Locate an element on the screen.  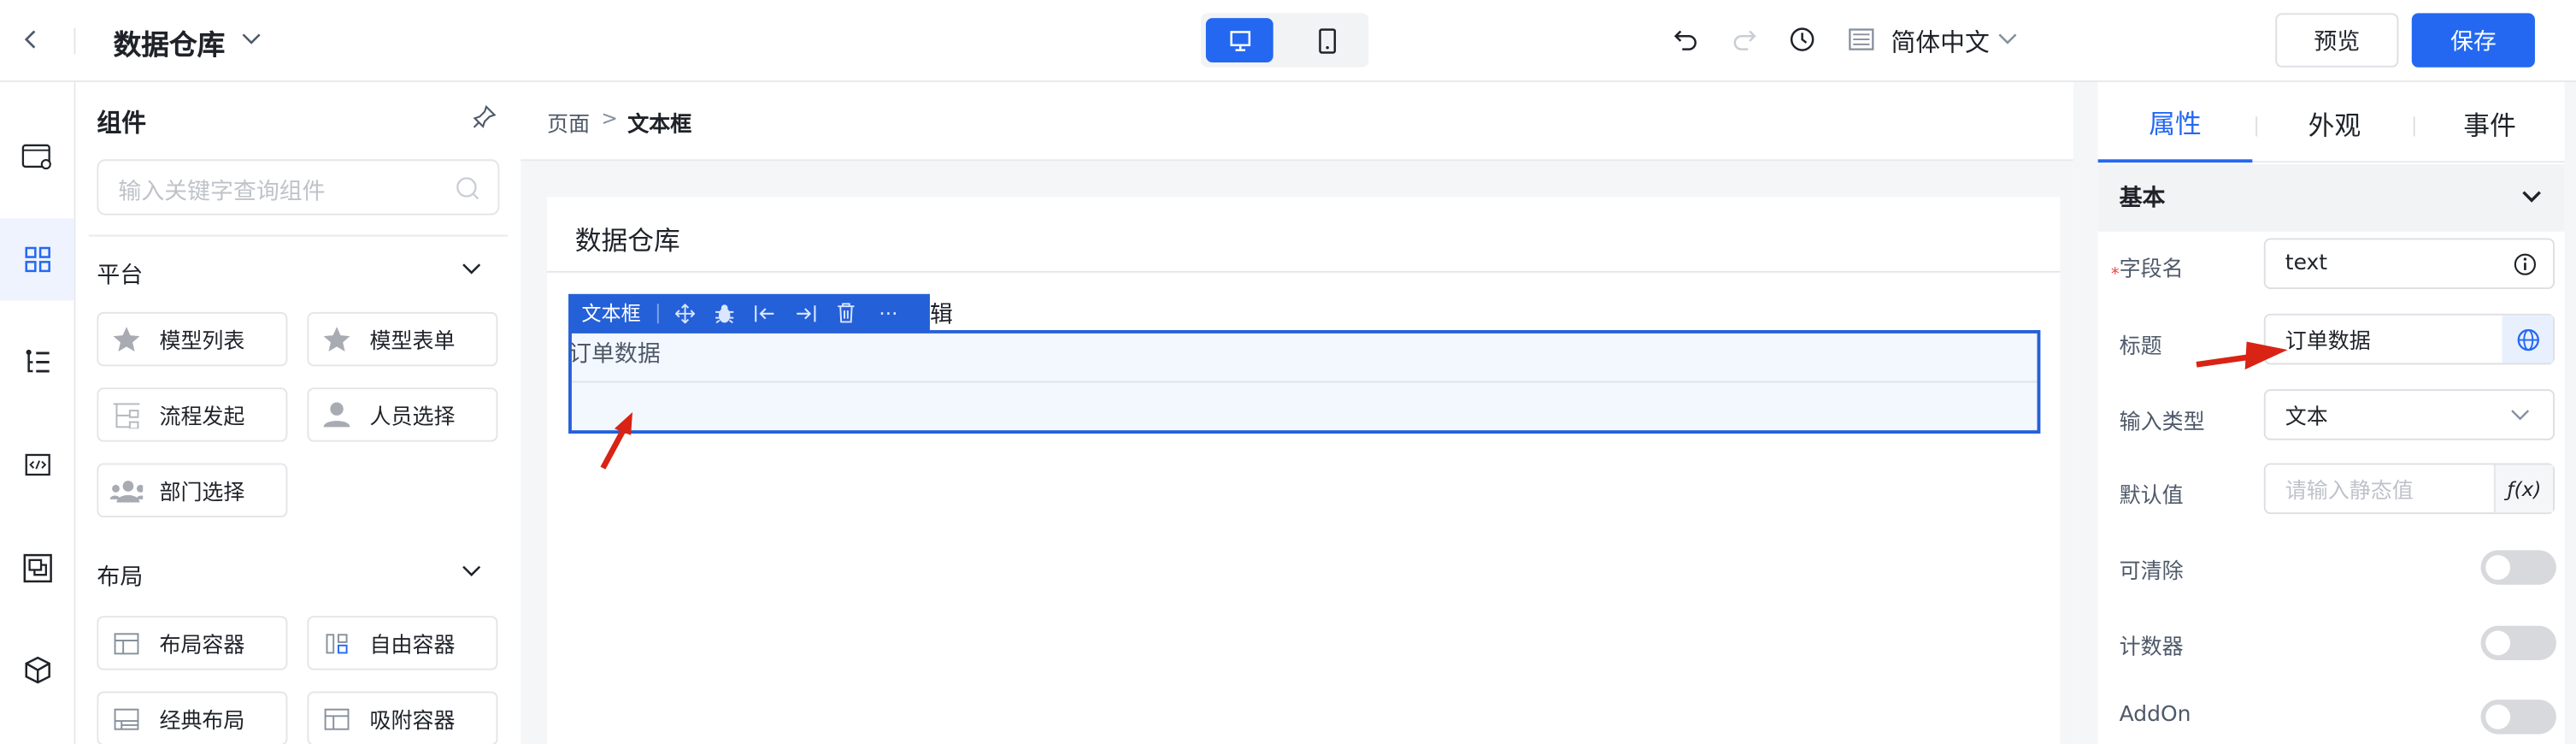
section-title: 基本 is located at coordinates (2142, 199).